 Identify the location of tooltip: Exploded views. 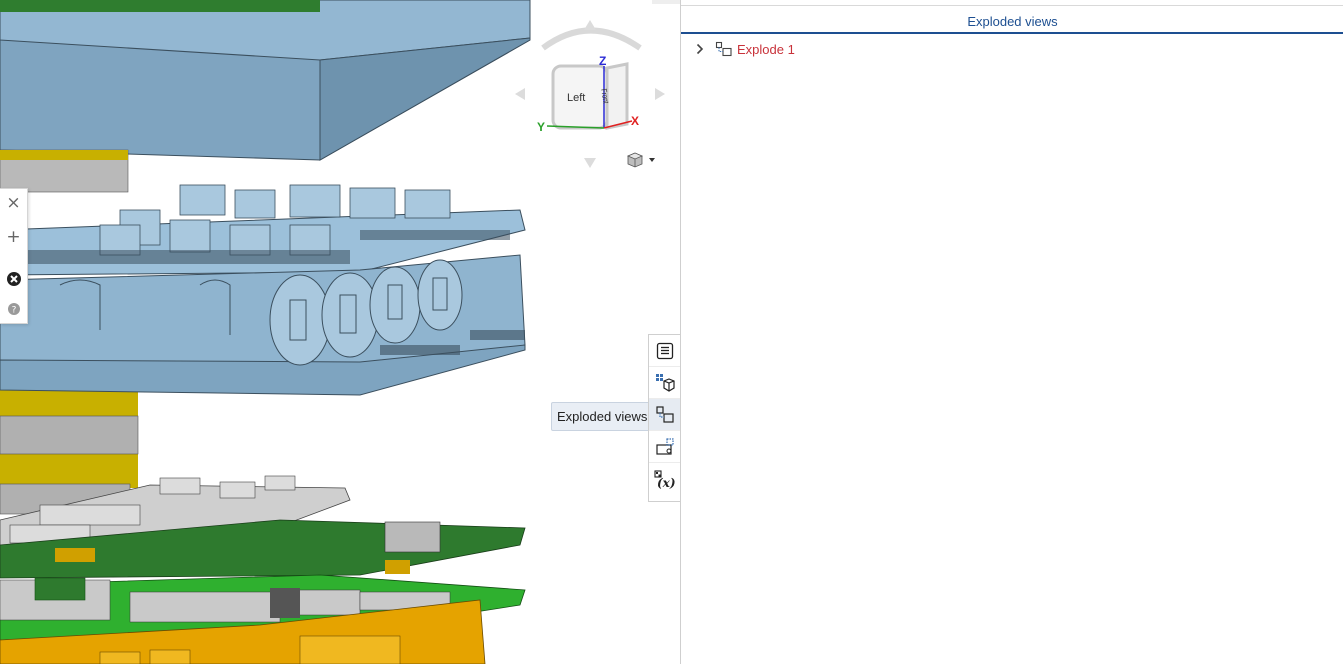
(602, 416).